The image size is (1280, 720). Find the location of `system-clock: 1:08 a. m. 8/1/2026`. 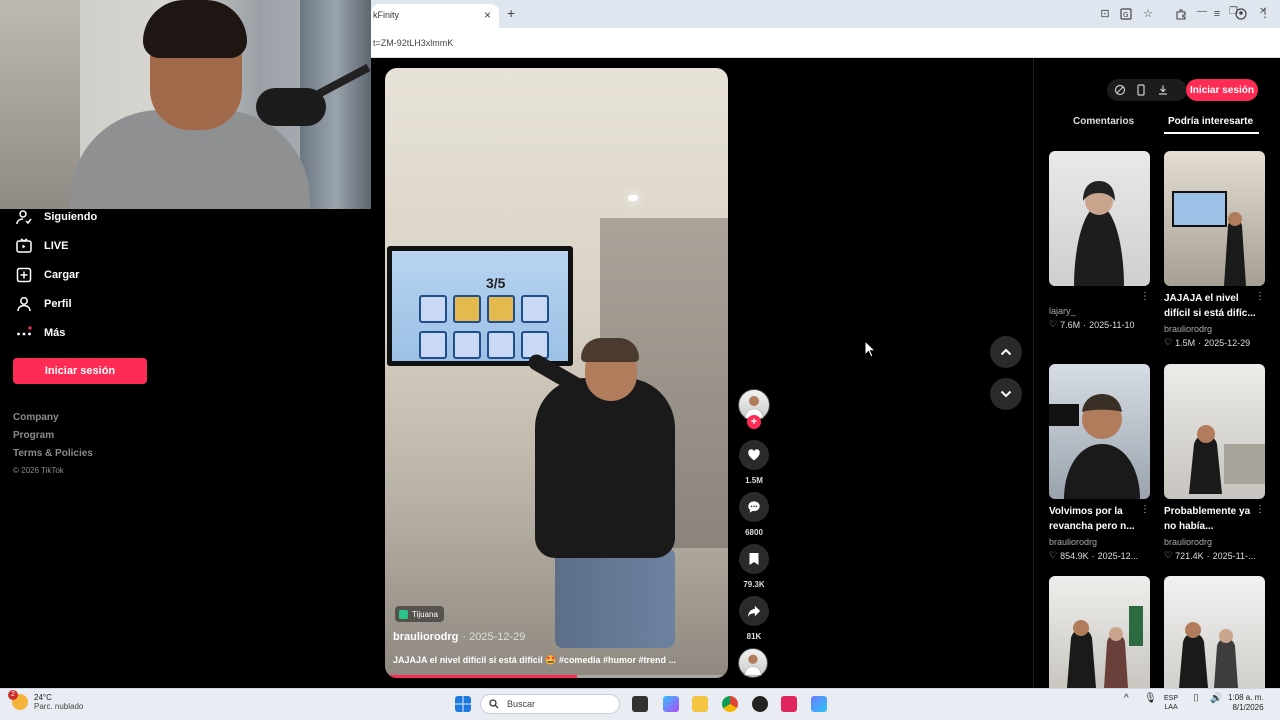

system-clock: 1:08 a. m. 8/1/2026 is located at coordinates (1246, 703).